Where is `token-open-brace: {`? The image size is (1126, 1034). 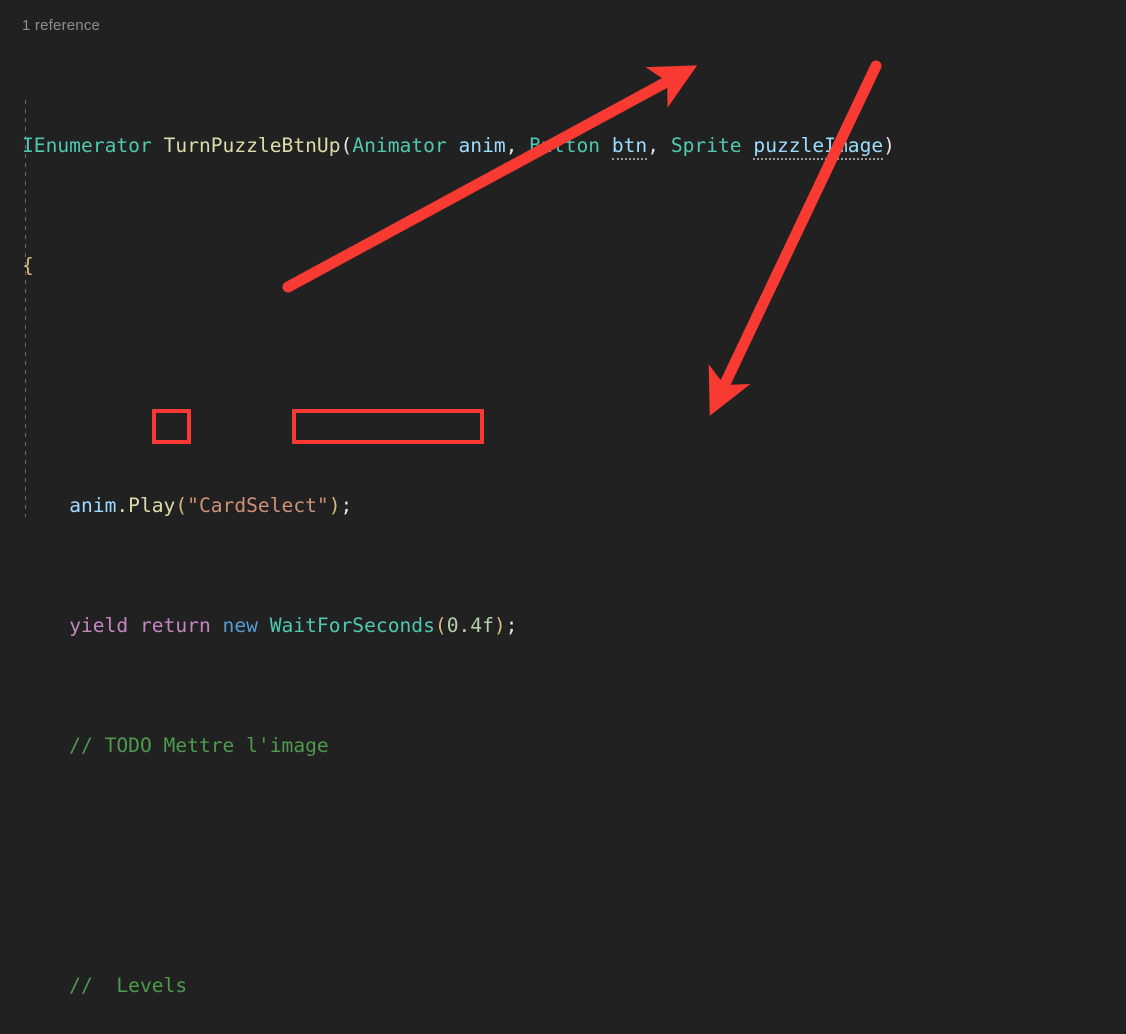
token-open-brace: { is located at coordinates (28, 265).